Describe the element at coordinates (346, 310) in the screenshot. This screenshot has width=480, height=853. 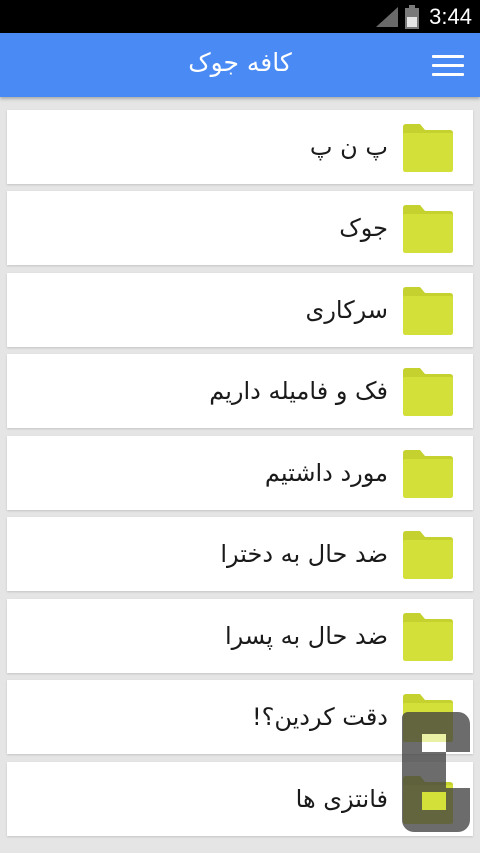
I see `category-label: سرکاری` at that location.